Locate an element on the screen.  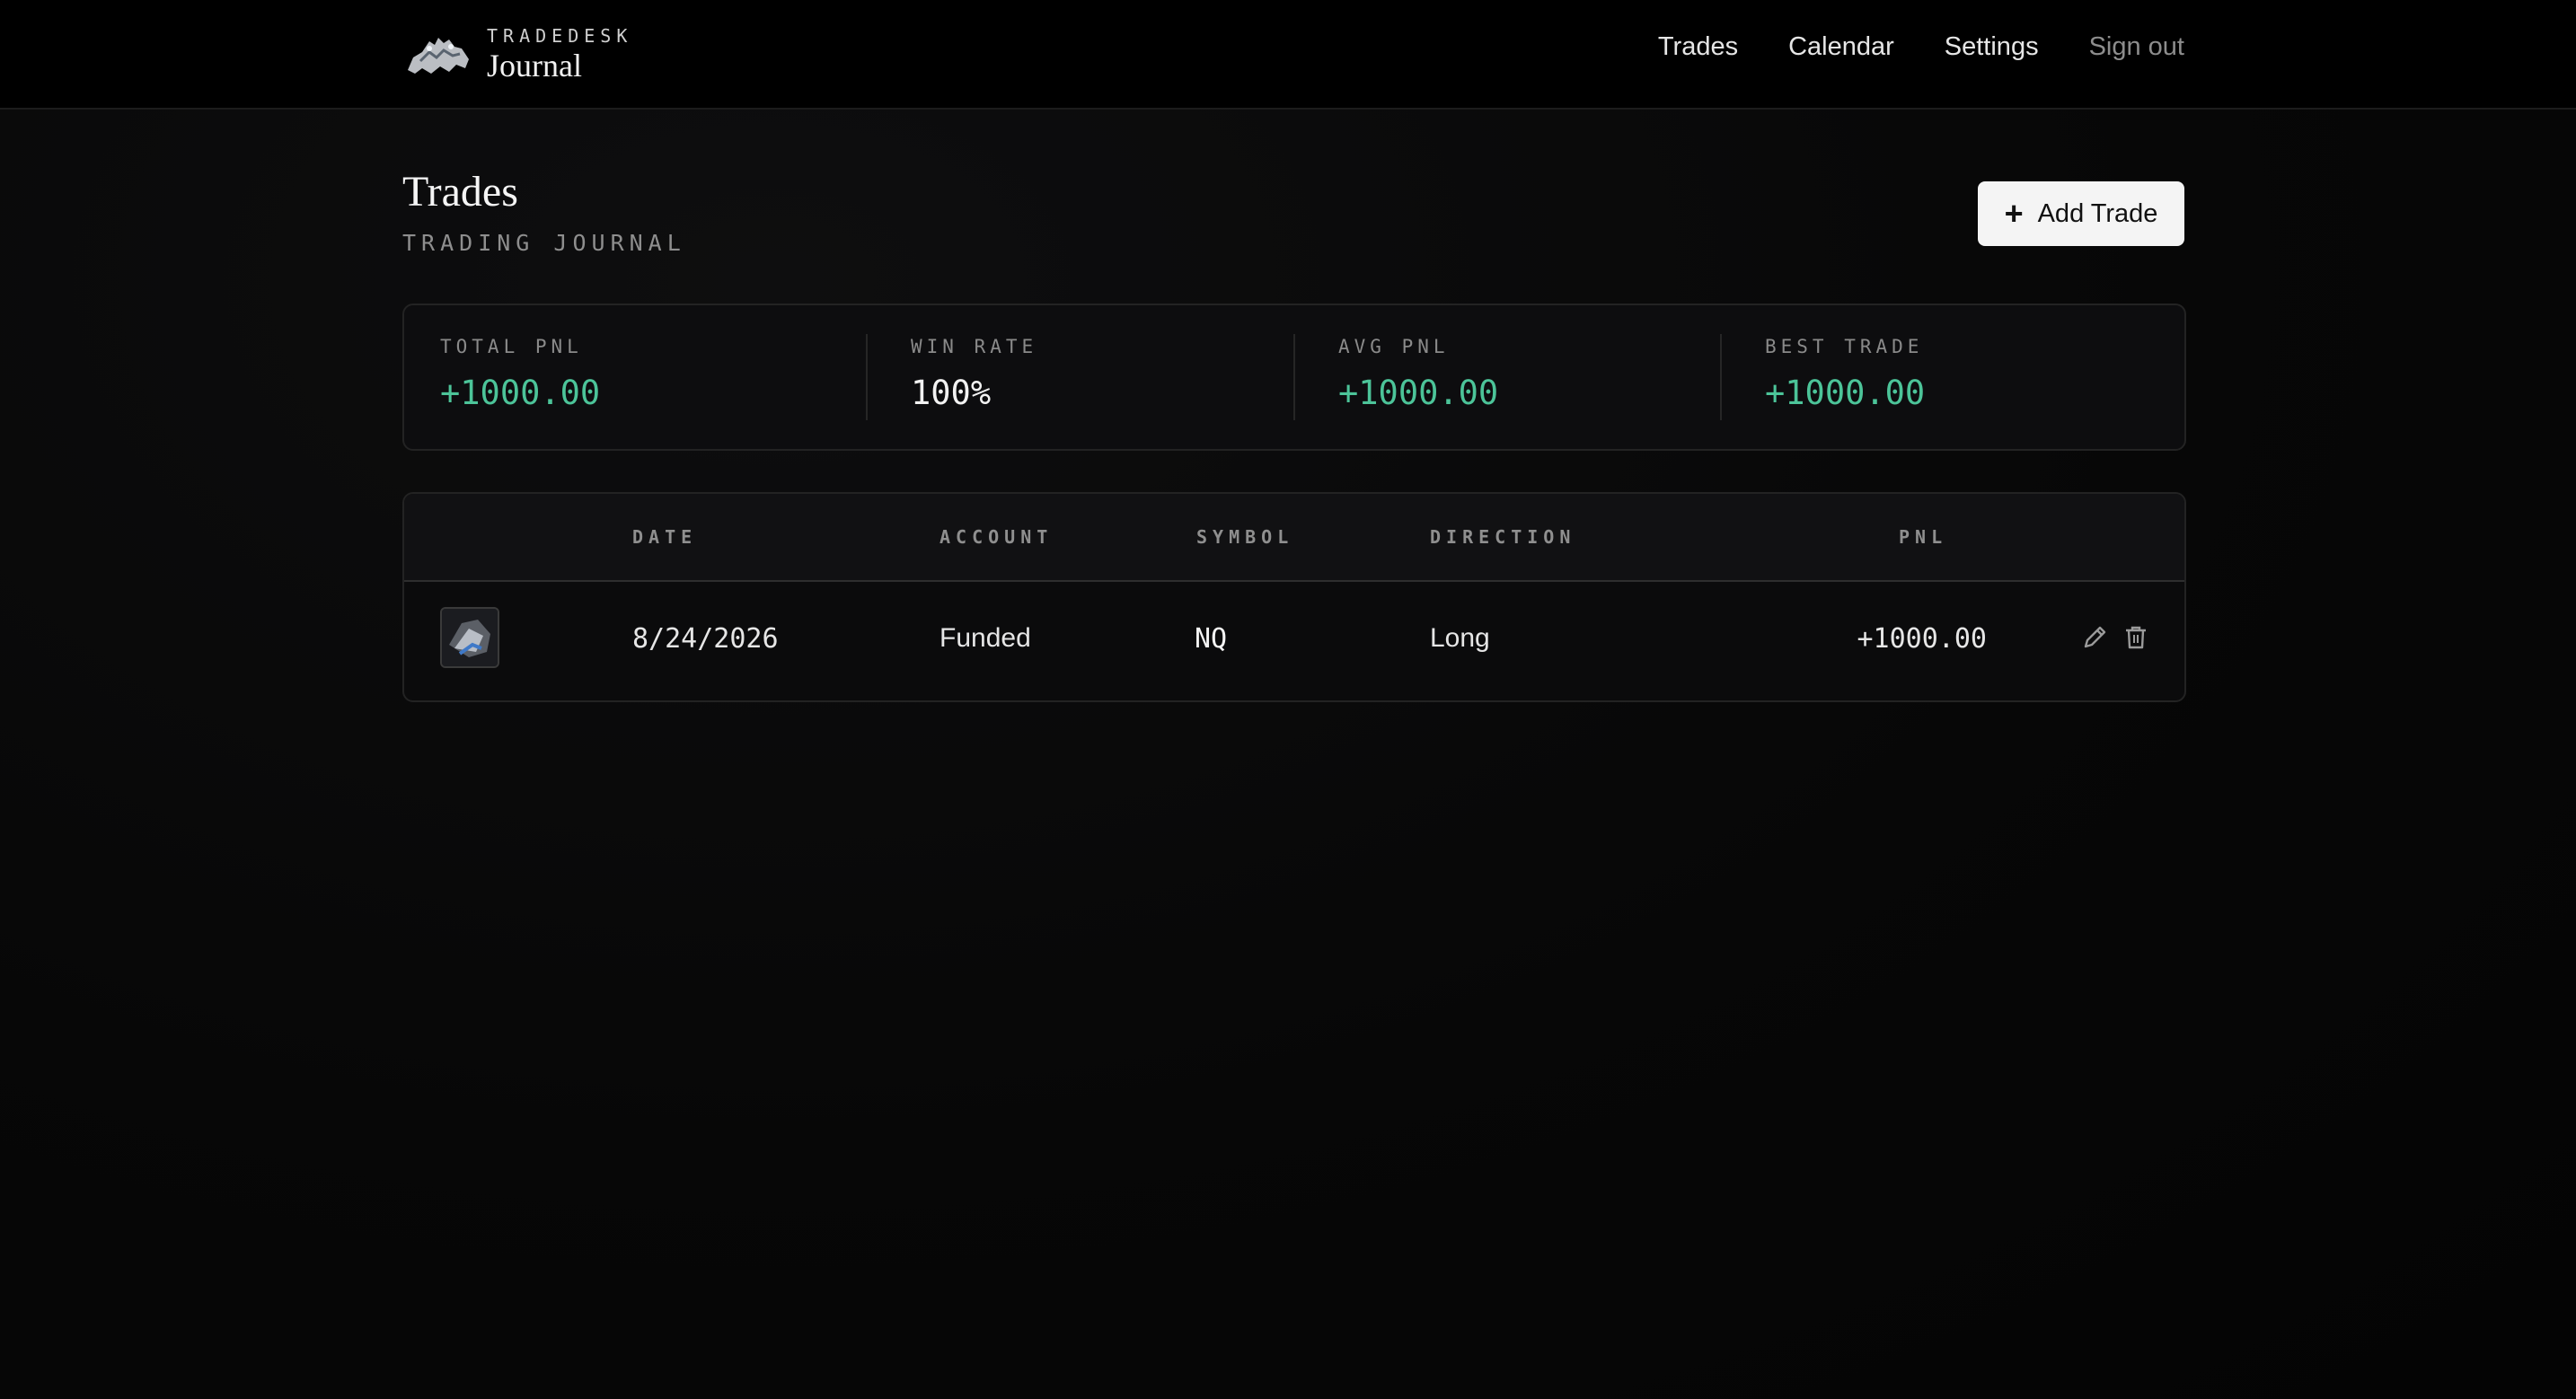
add-trade-button: + Add Trade is located at coordinates (2081, 213).